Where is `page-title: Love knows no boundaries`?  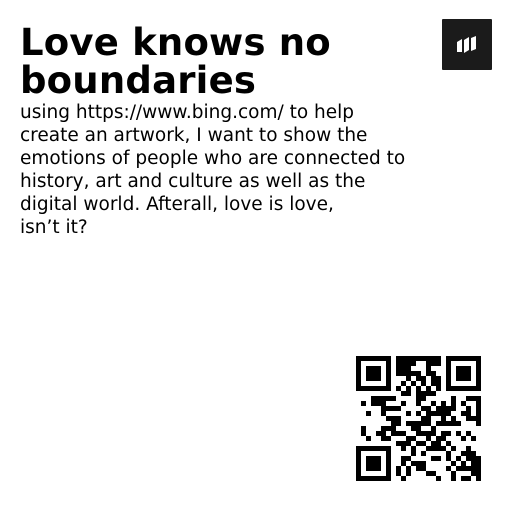
page-title: Love knows no boundaries is located at coordinates (175, 61).